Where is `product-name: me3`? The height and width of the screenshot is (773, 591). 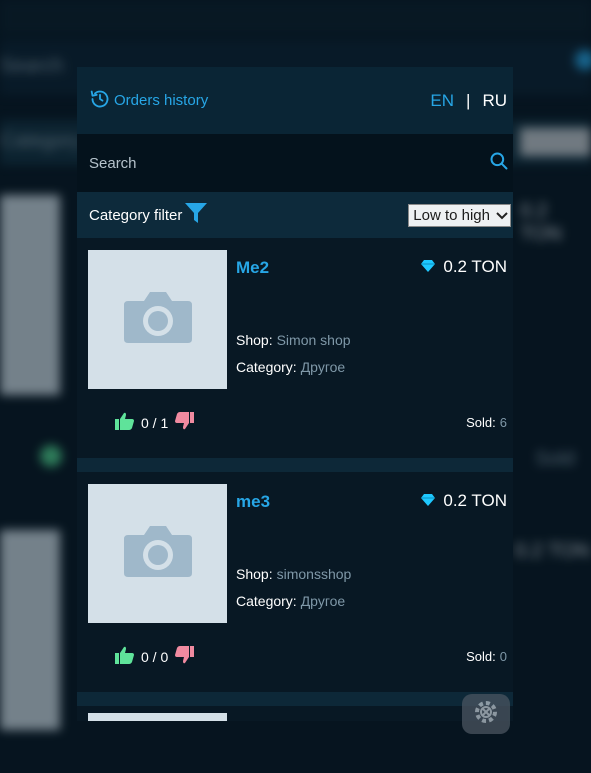
product-name: me3 is located at coordinates (253, 502).